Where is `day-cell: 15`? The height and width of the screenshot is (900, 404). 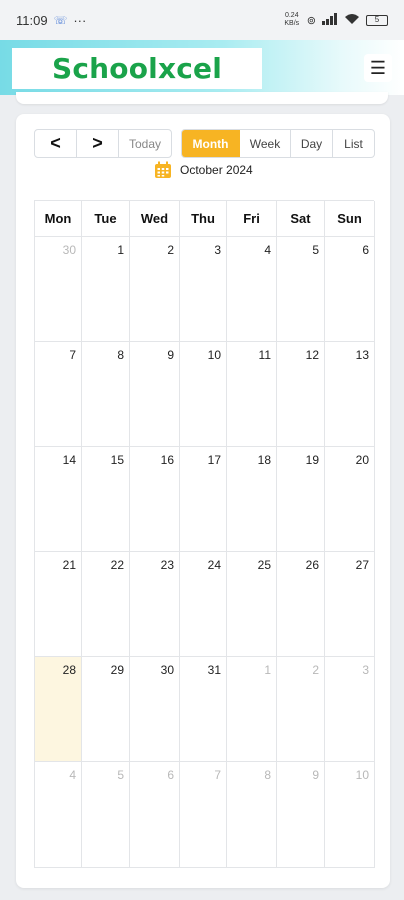 day-cell: 15 is located at coordinates (106, 499).